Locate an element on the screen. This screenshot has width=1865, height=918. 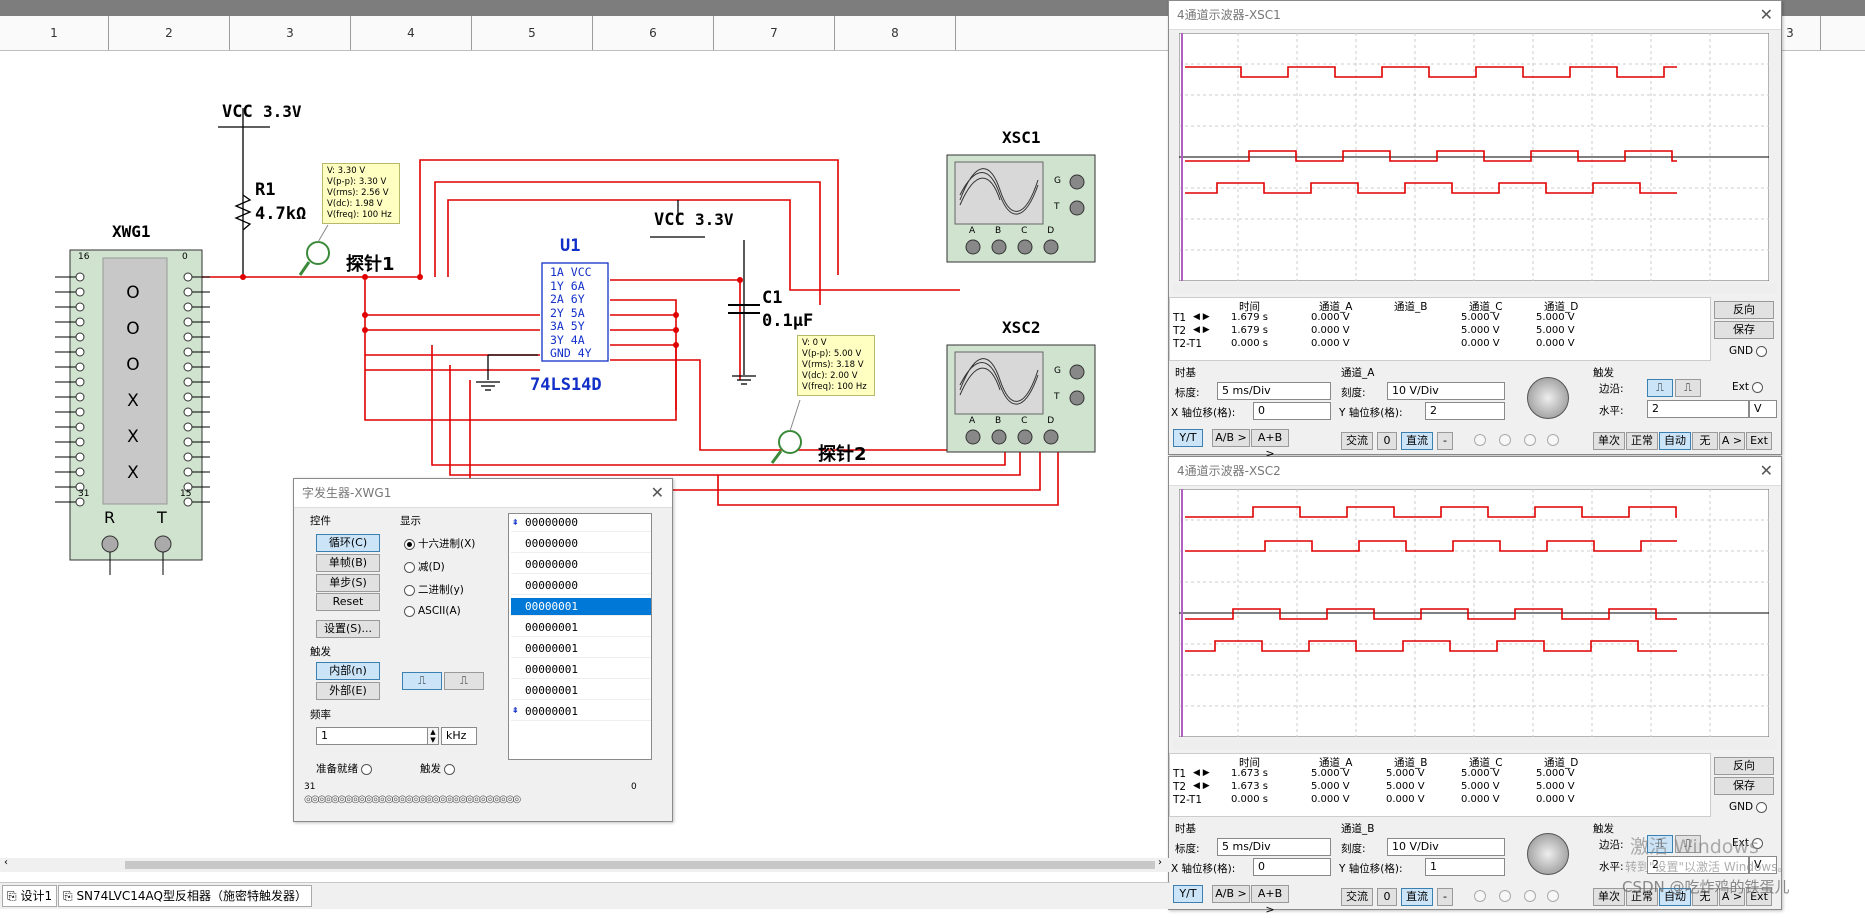
trigger-mode-button: 自动 is located at coordinates (1675, 441).